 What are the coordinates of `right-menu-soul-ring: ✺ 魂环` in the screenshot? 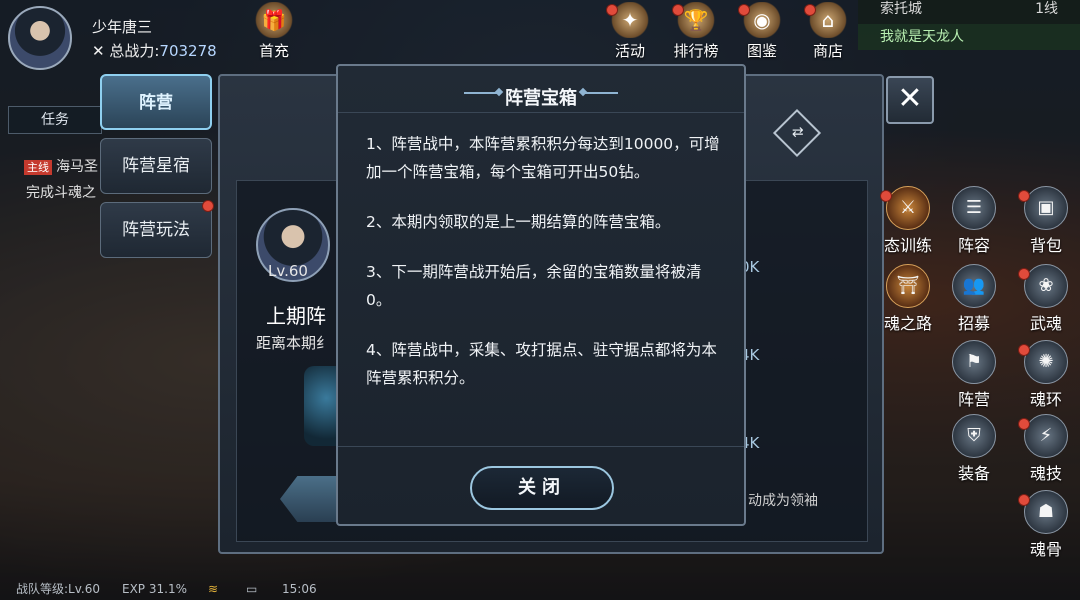 It's located at (1046, 376).